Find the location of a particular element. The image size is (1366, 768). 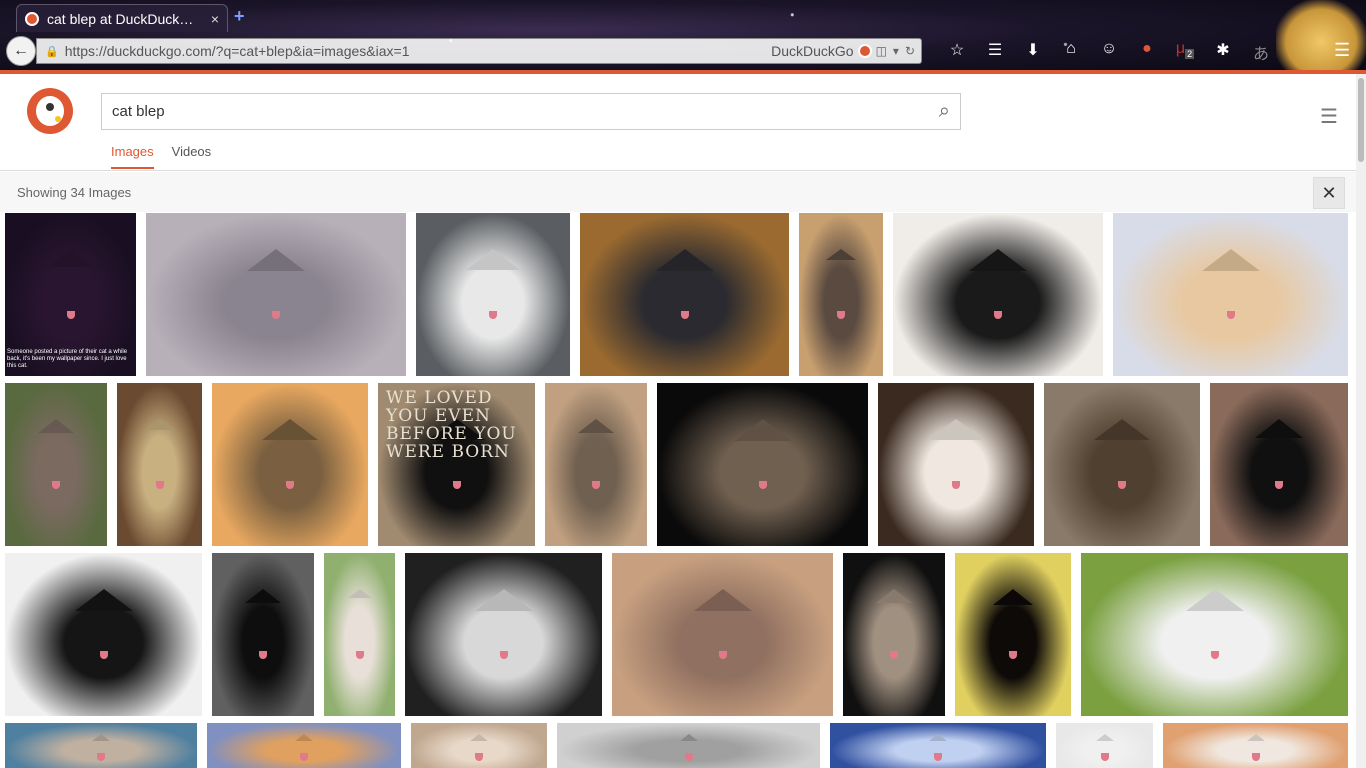

ublock-badge: 2 is located at coordinates (1190, 54).